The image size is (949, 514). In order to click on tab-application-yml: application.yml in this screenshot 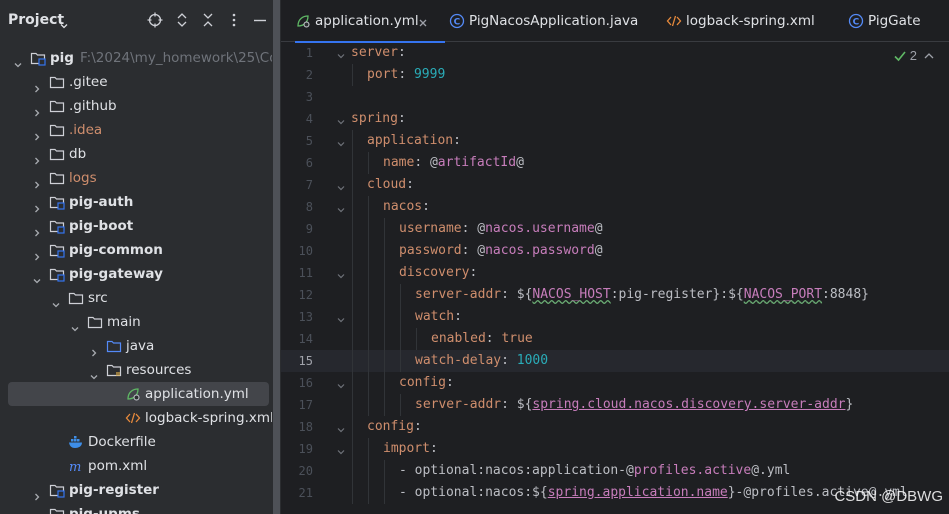, I will do `click(370, 21)`.